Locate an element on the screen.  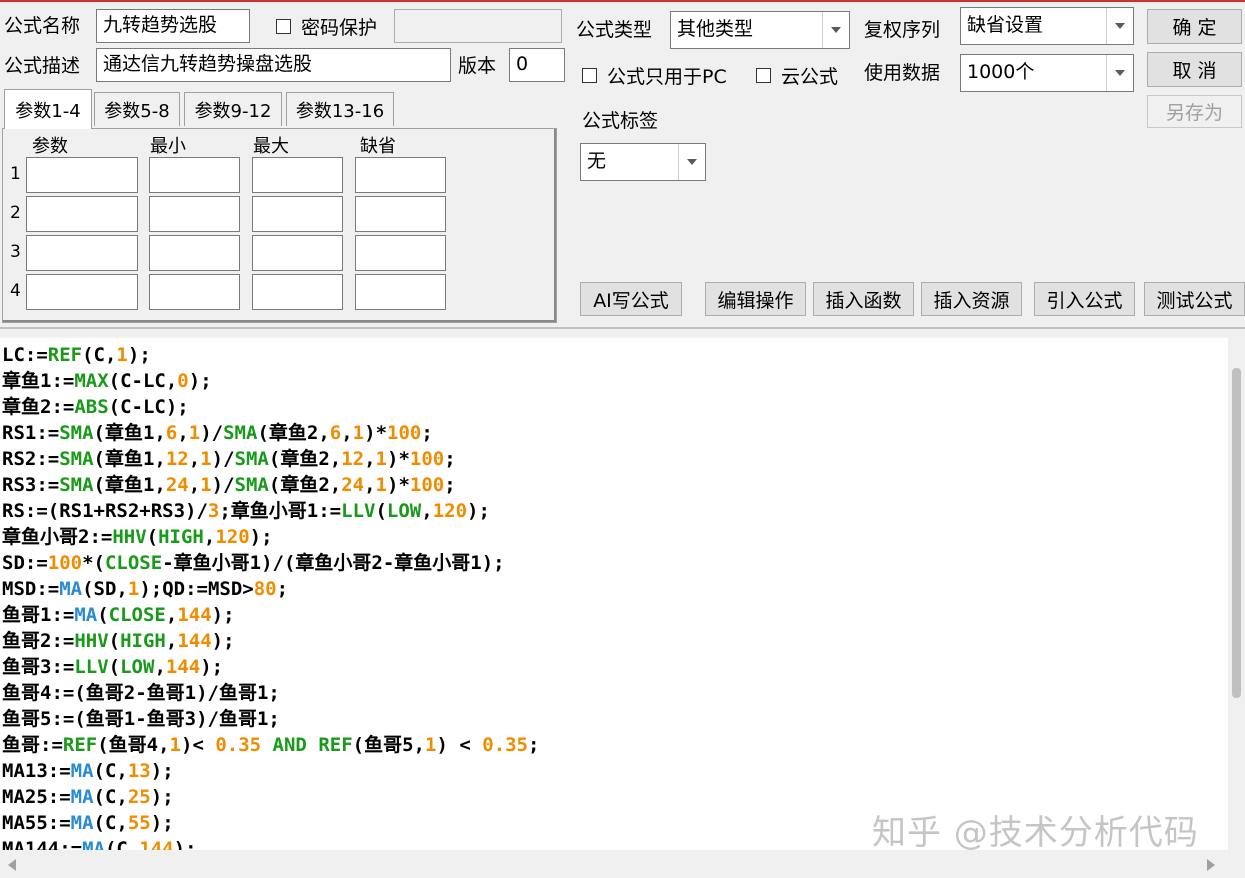
pc-only-checkbox-box is located at coordinates (589, 75).